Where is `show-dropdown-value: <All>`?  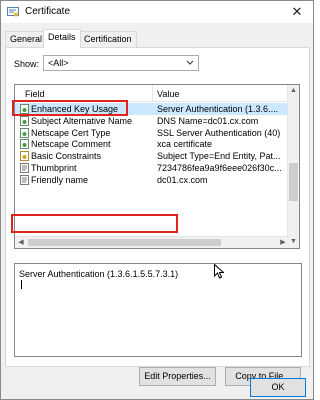
show-dropdown-value: <All> is located at coordinates (58, 63).